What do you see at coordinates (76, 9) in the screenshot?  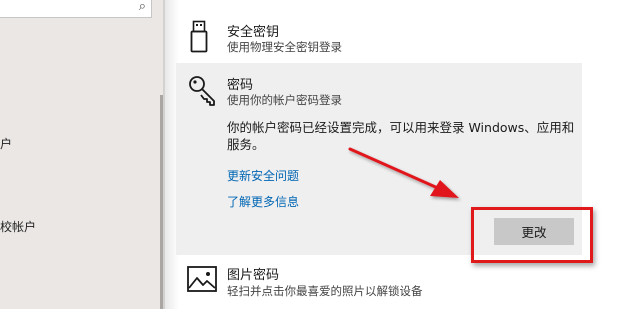 I see `search-input: ⌕` at bounding box center [76, 9].